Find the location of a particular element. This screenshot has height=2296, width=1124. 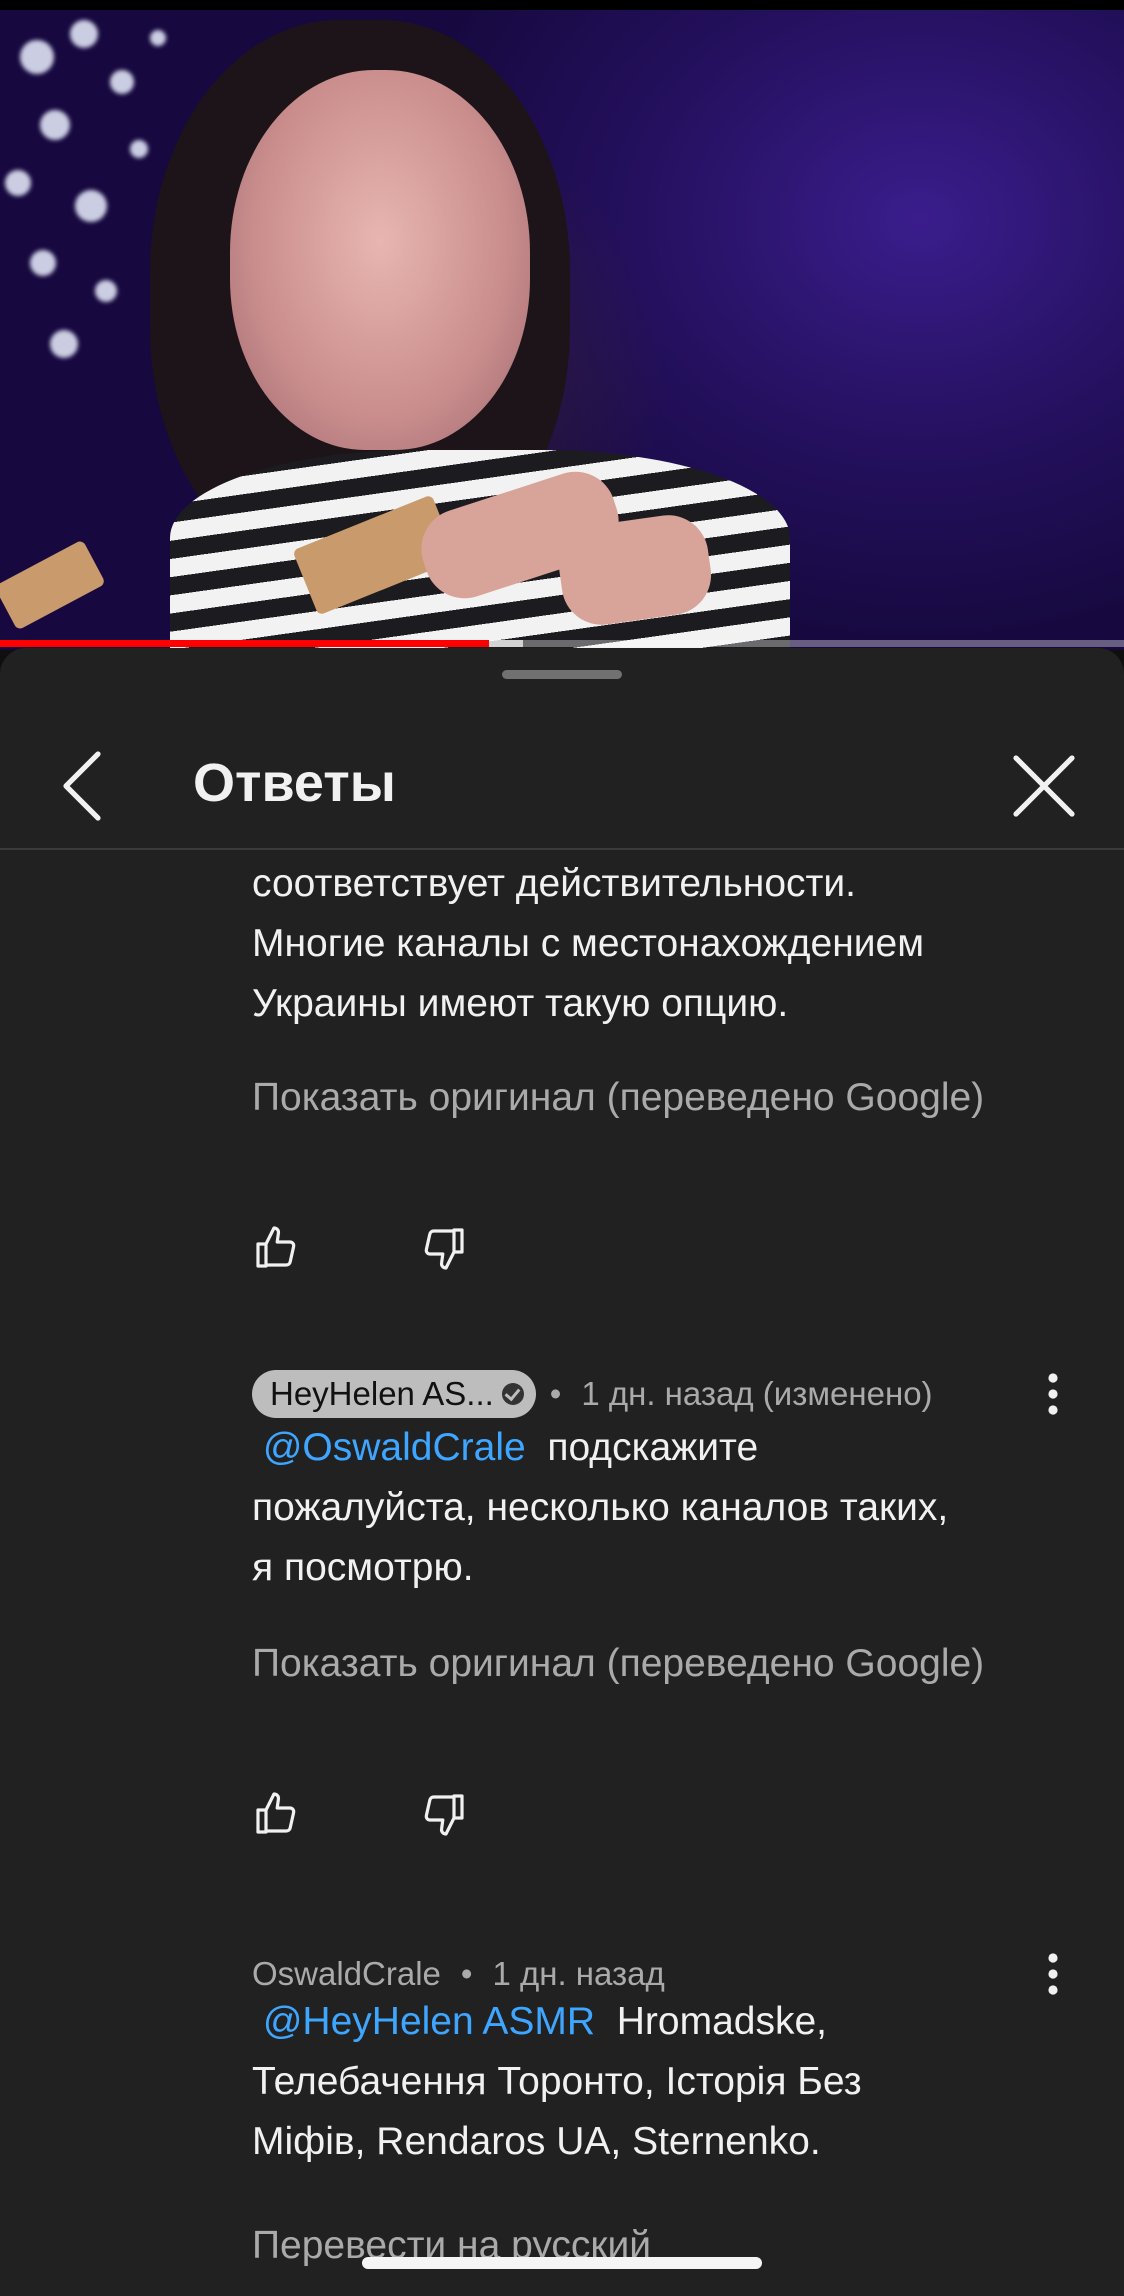

comment-time: 1 дн. назад is located at coordinates (578, 1973).